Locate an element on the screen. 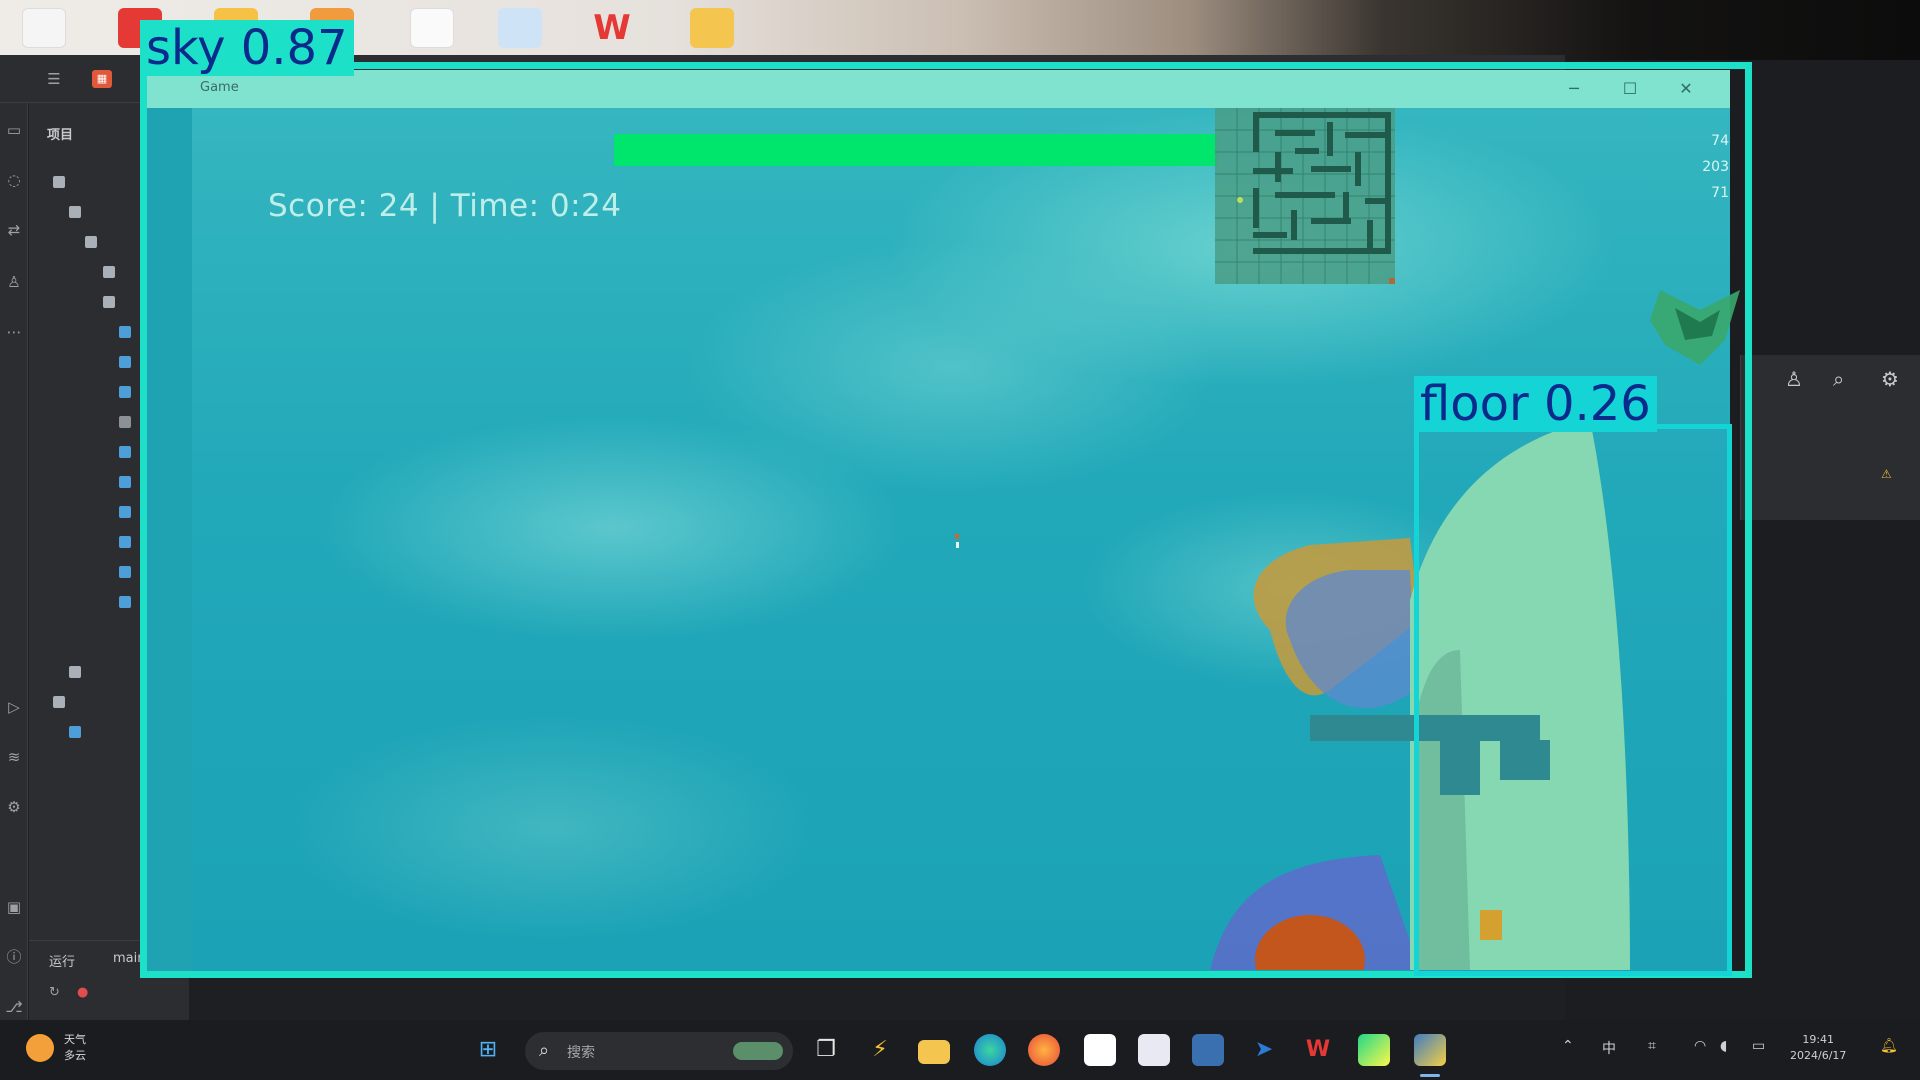 The height and width of the screenshot is (1080, 1920). volume-icon: ◖ is located at coordinates (1723, 1046).